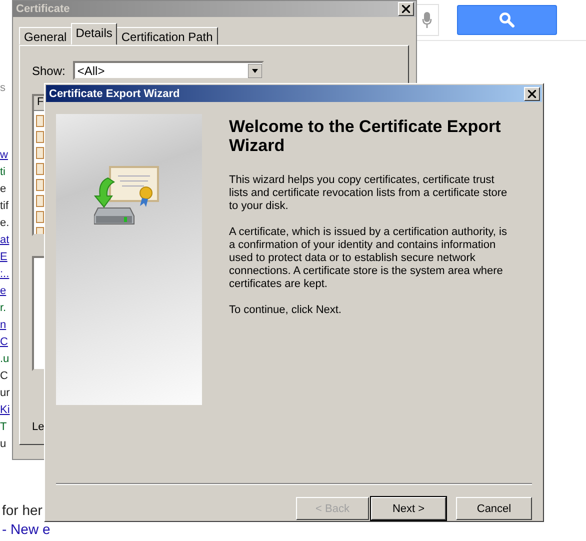  What do you see at coordinates (3, 172) in the screenshot?
I see `page-text-fragment: ti` at bounding box center [3, 172].